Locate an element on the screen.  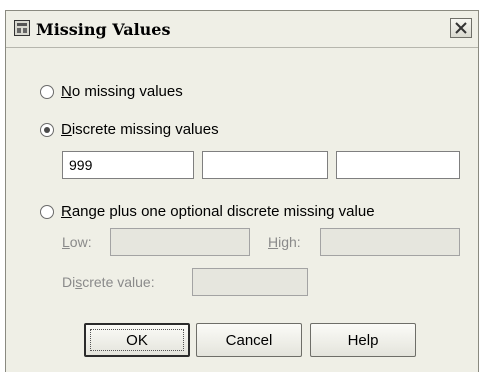
no-missing-values-radio is located at coordinates (47, 91).